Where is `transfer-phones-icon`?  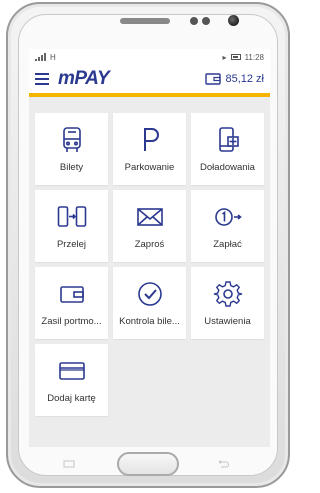
transfer-phones-icon is located at coordinates (71, 216).